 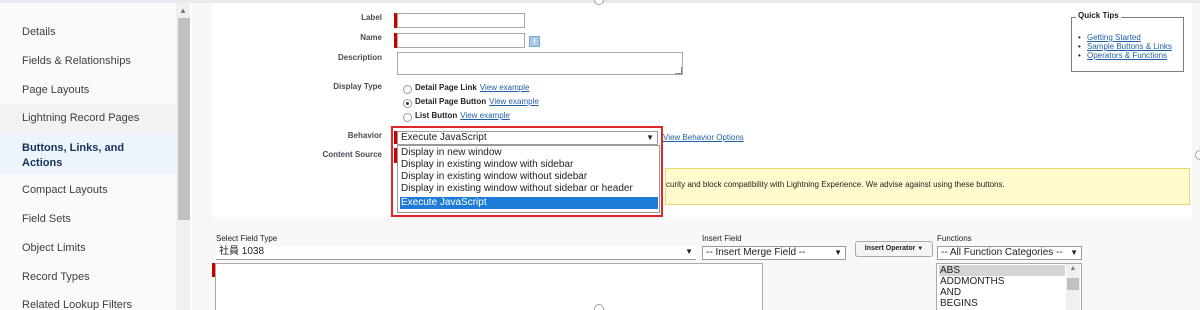 What do you see at coordinates (1073, 284) in the screenshot?
I see `functions-scrollbar-thumb` at bounding box center [1073, 284].